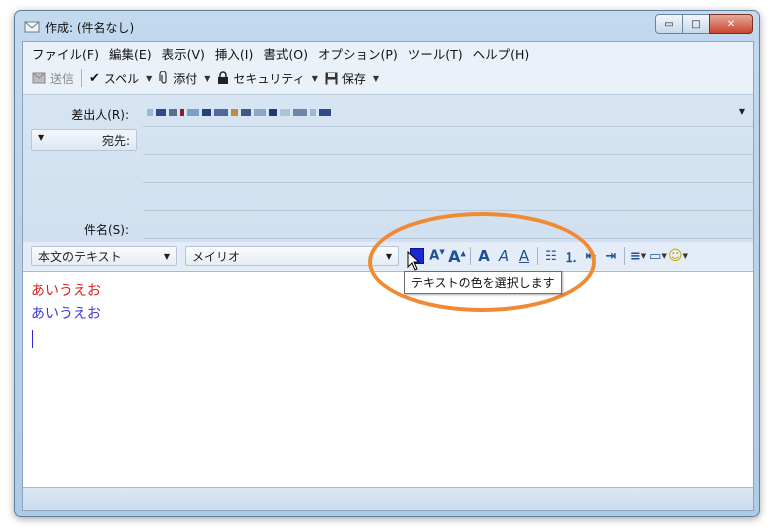 The image size is (775, 530). Describe the element at coordinates (82, 78) in the screenshot. I see `toolbar-separator` at that location.